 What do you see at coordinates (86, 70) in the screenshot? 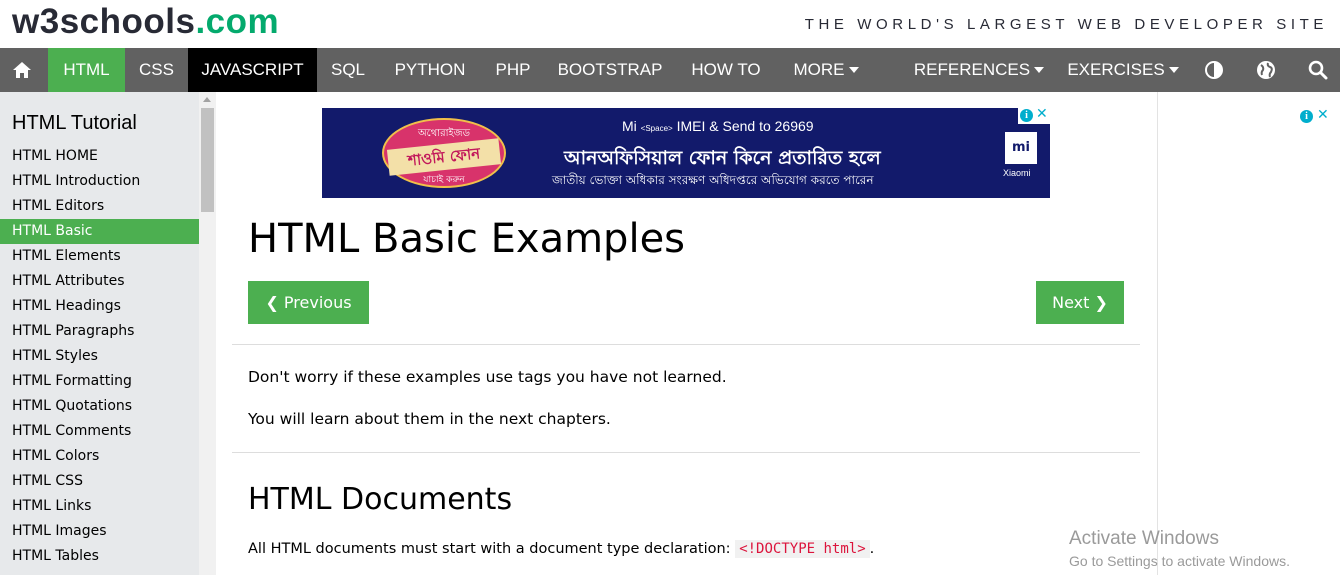
I see `nav-html: HTML` at bounding box center [86, 70].